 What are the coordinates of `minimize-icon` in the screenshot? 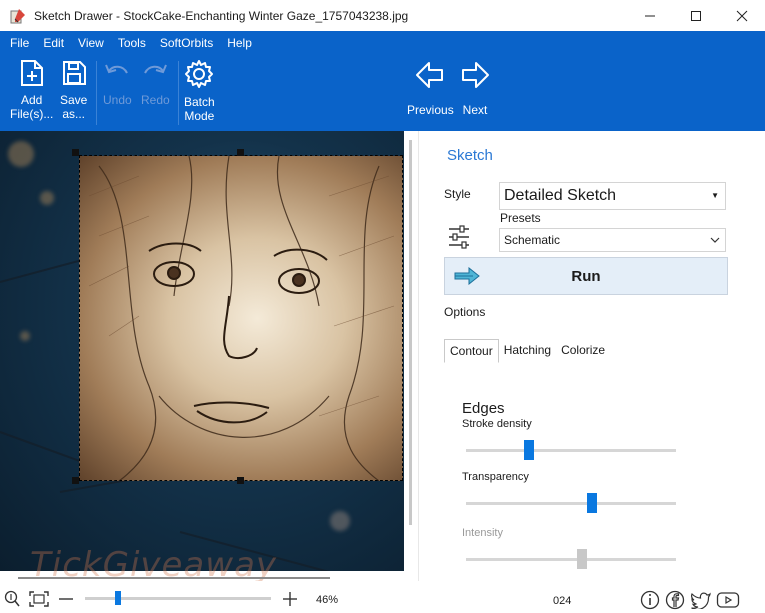 It's located at (650, 15).